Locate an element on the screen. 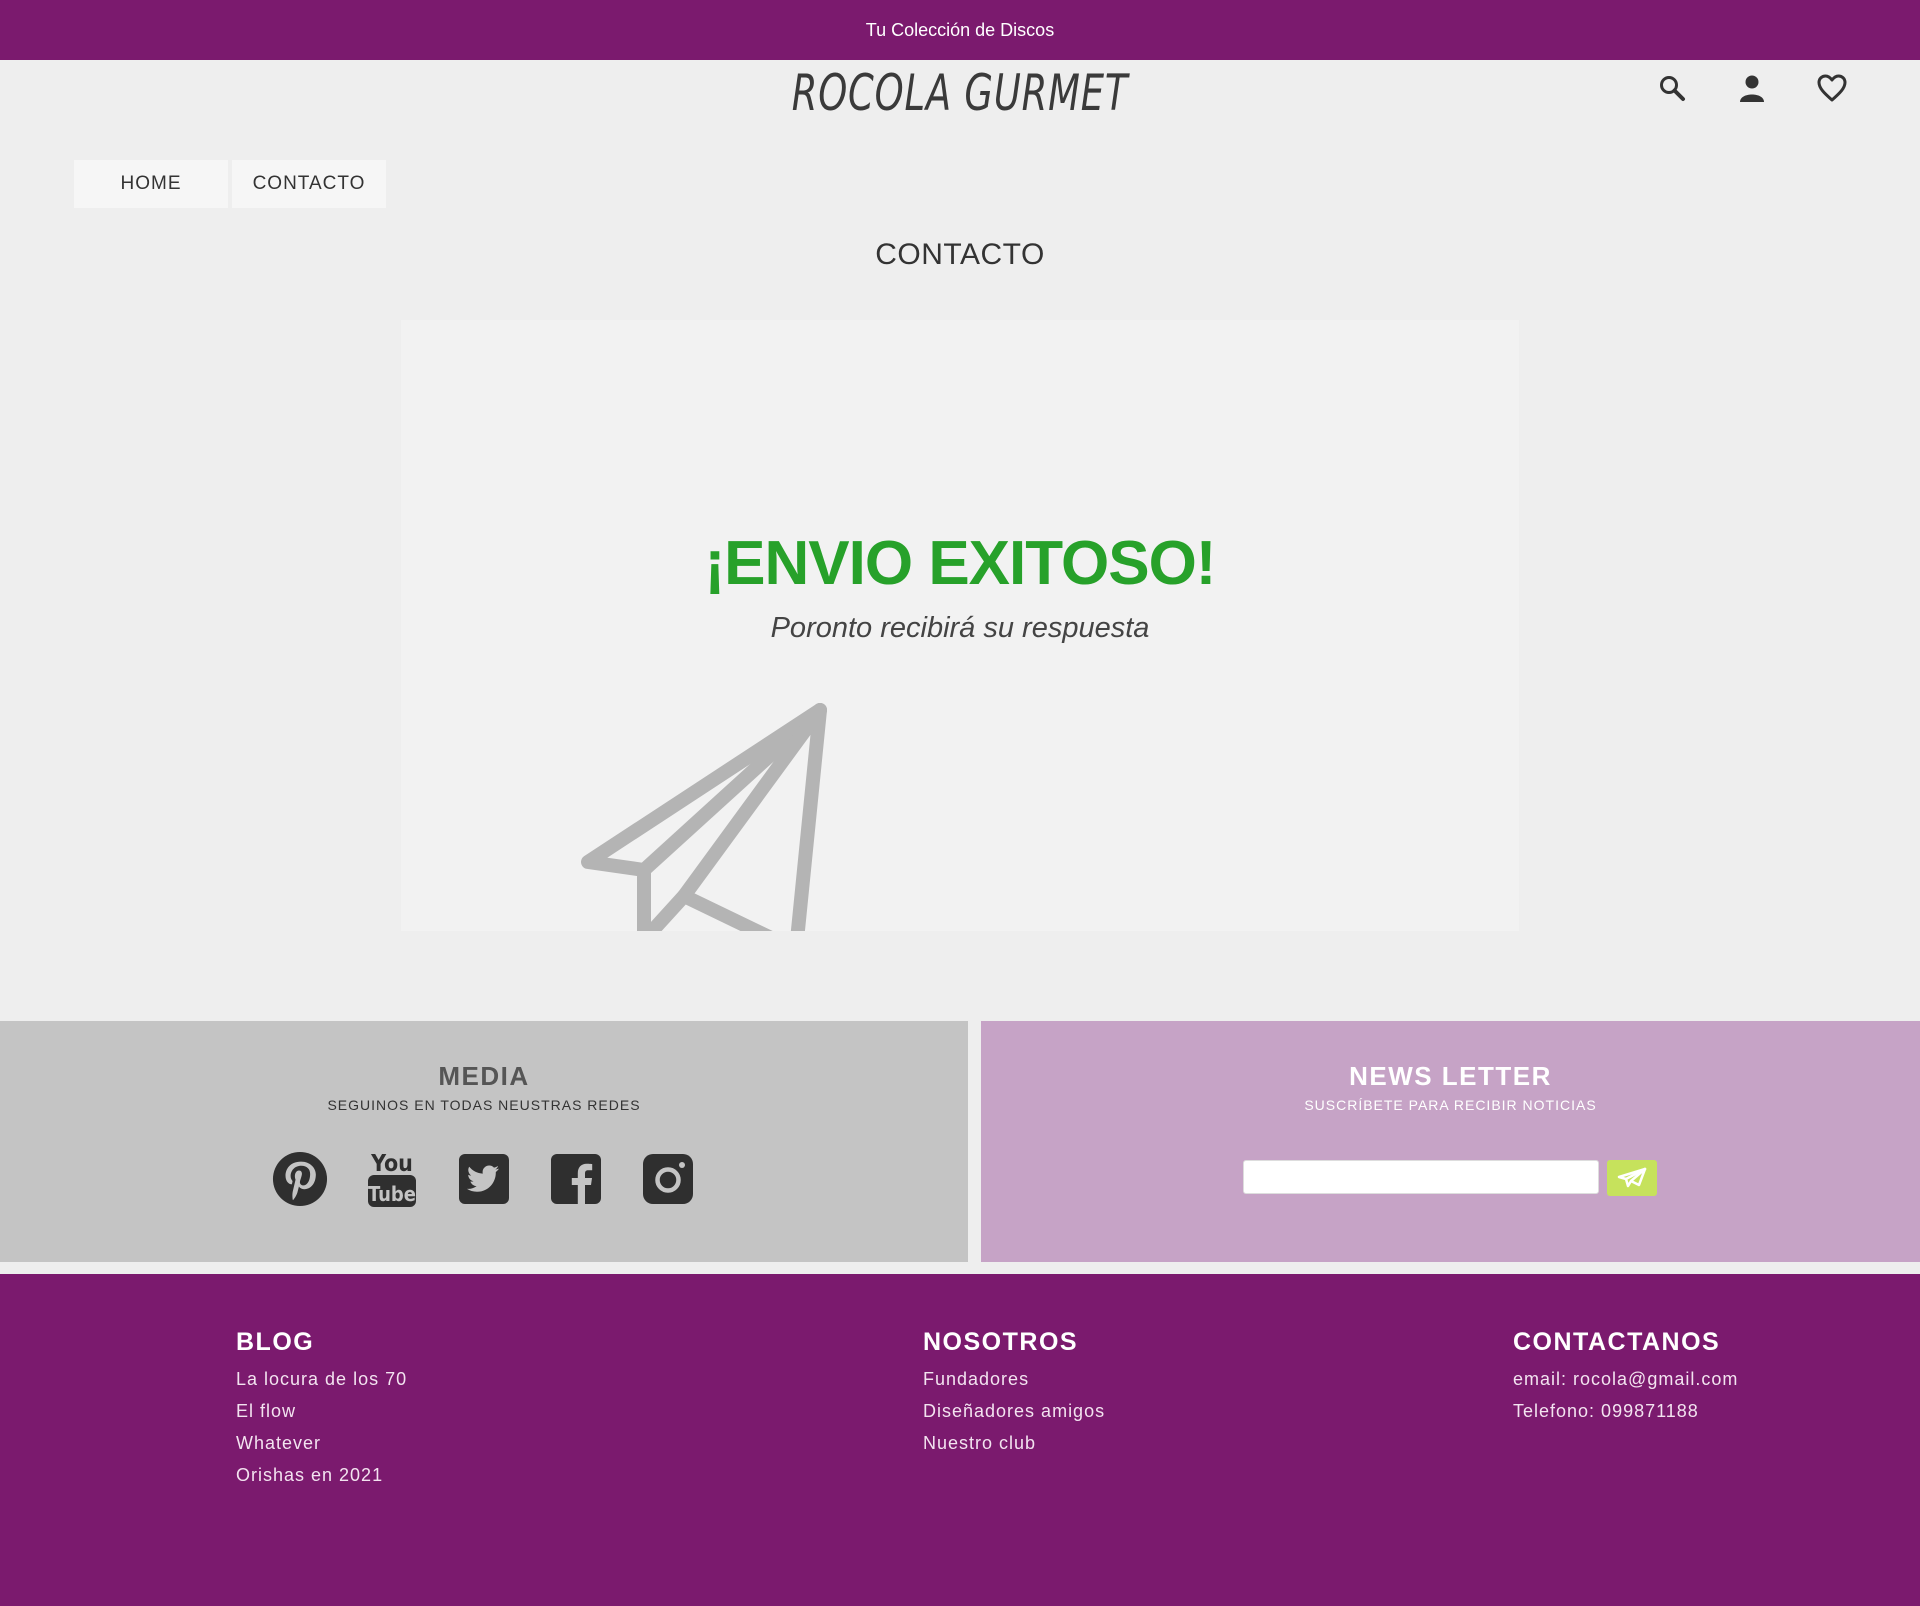  newsletter-email-input is located at coordinates (1421, 1177).